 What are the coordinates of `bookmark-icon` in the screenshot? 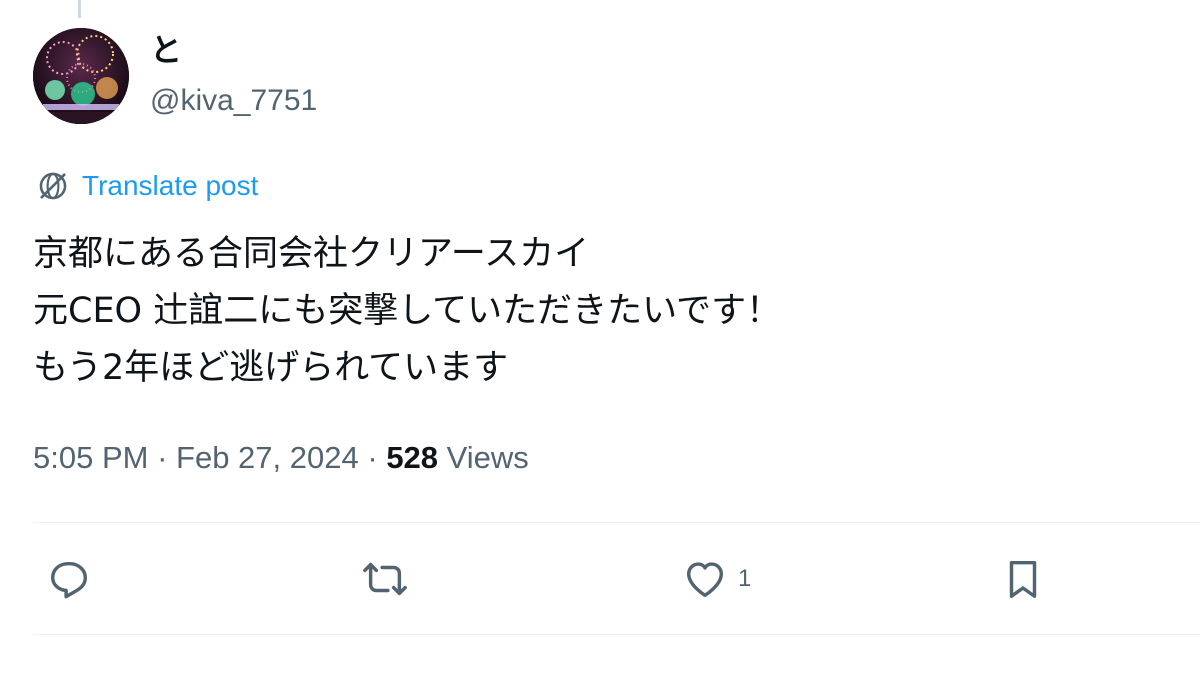 It's located at (1023, 579).